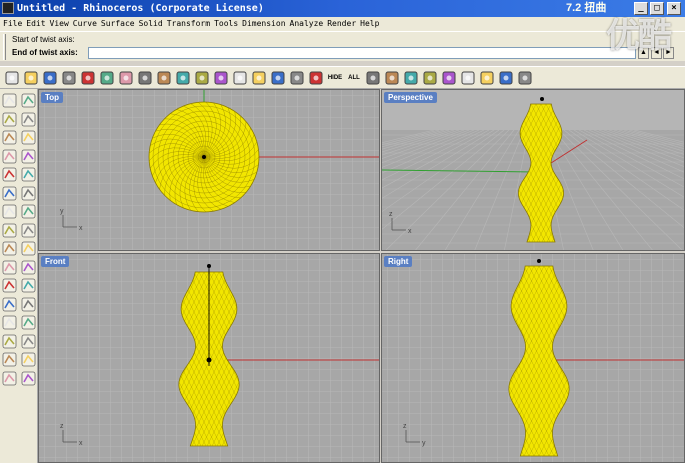  I want to click on viewport-title-front: Front, so click(55, 261).